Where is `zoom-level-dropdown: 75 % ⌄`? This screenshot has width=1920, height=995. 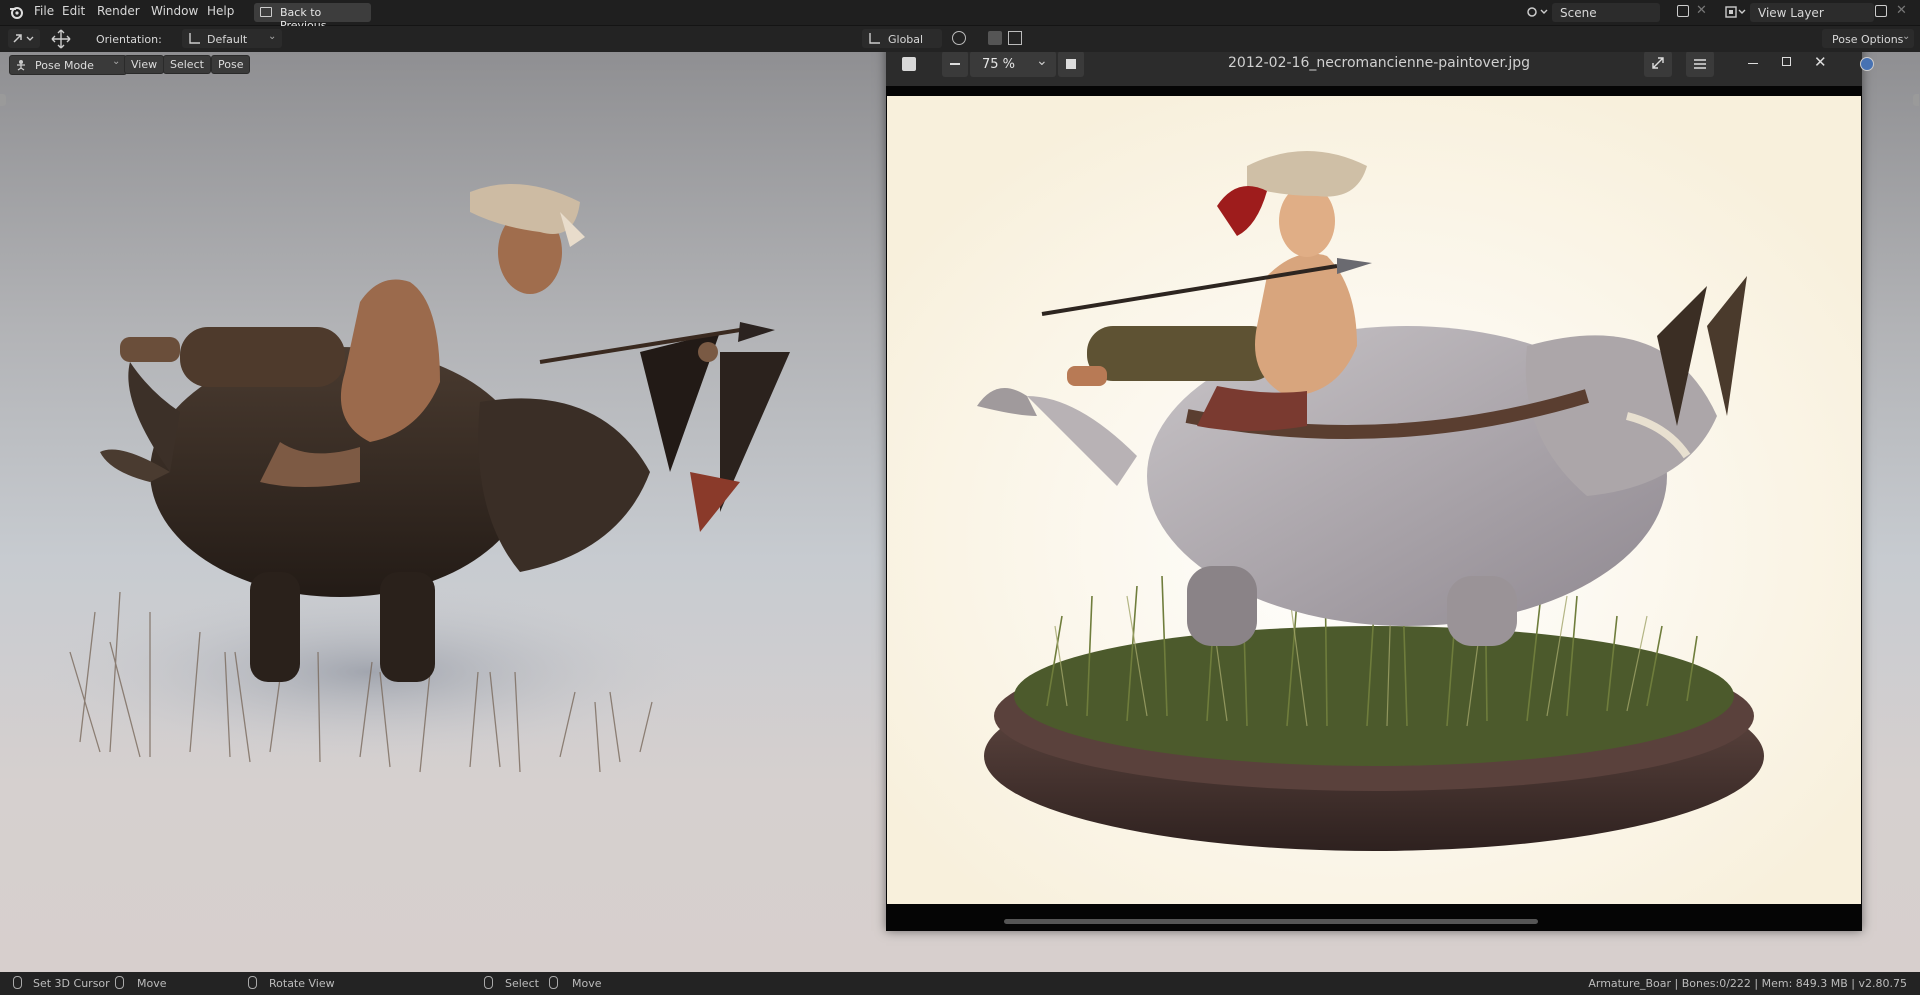
zoom-level-dropdown: 75 % ⌄ is located at coordinates (1013, 64).